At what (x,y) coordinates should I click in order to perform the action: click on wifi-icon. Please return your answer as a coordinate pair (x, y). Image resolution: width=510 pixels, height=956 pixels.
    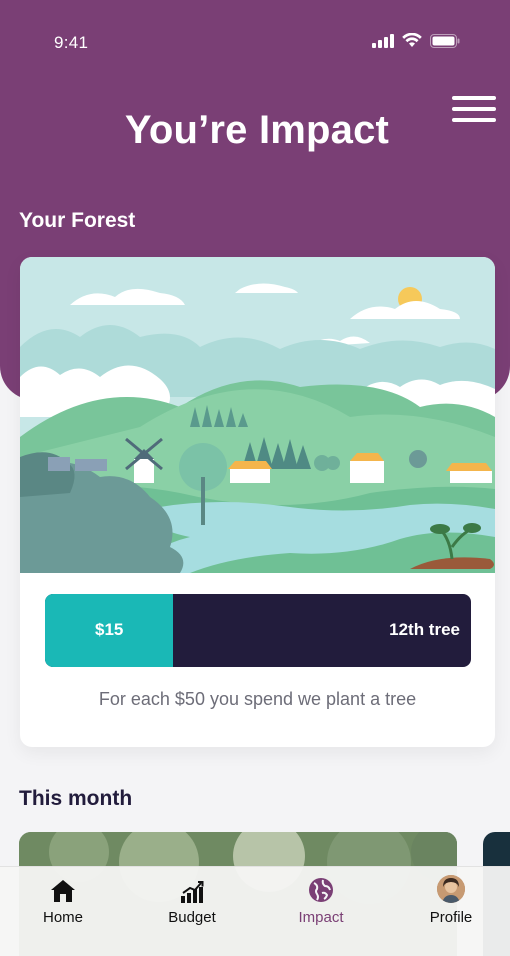
    Looking at the image, I should click on (412, 40).